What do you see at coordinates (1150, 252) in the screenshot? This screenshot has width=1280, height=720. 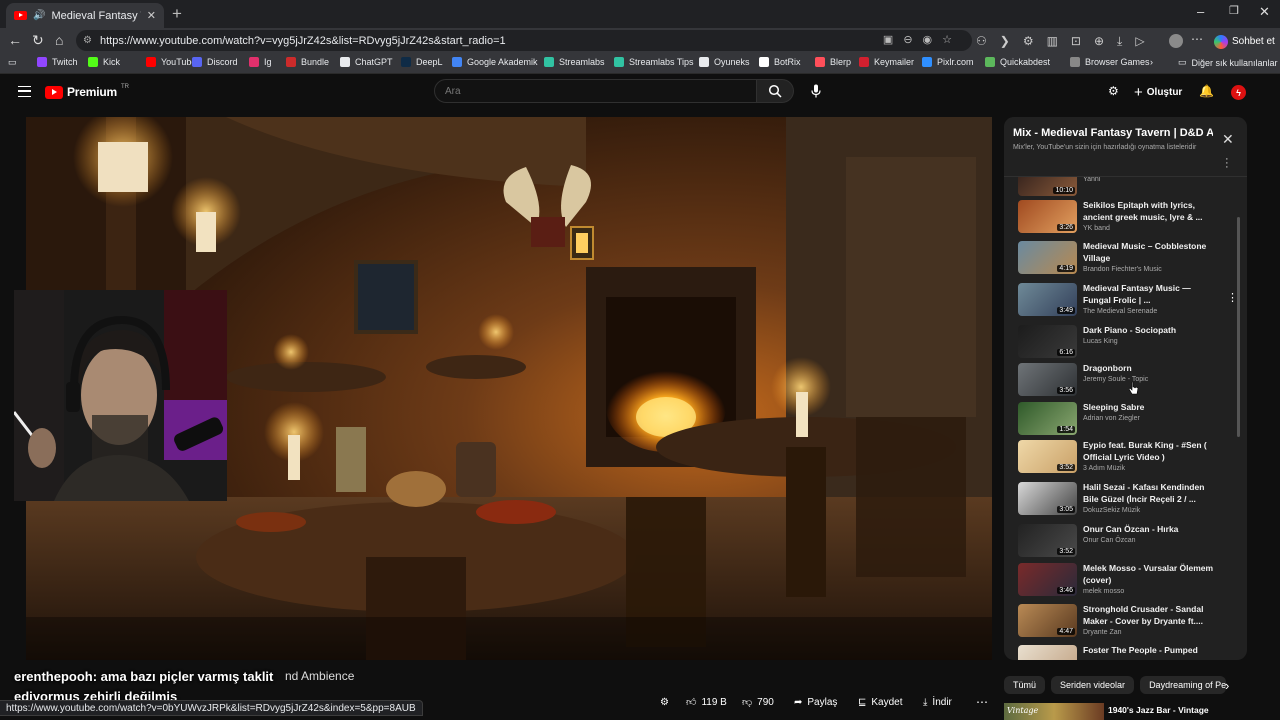 I see `playlist-item-title: Medieval Music – Cobblestone Village` at bounding box center [1150, 252].